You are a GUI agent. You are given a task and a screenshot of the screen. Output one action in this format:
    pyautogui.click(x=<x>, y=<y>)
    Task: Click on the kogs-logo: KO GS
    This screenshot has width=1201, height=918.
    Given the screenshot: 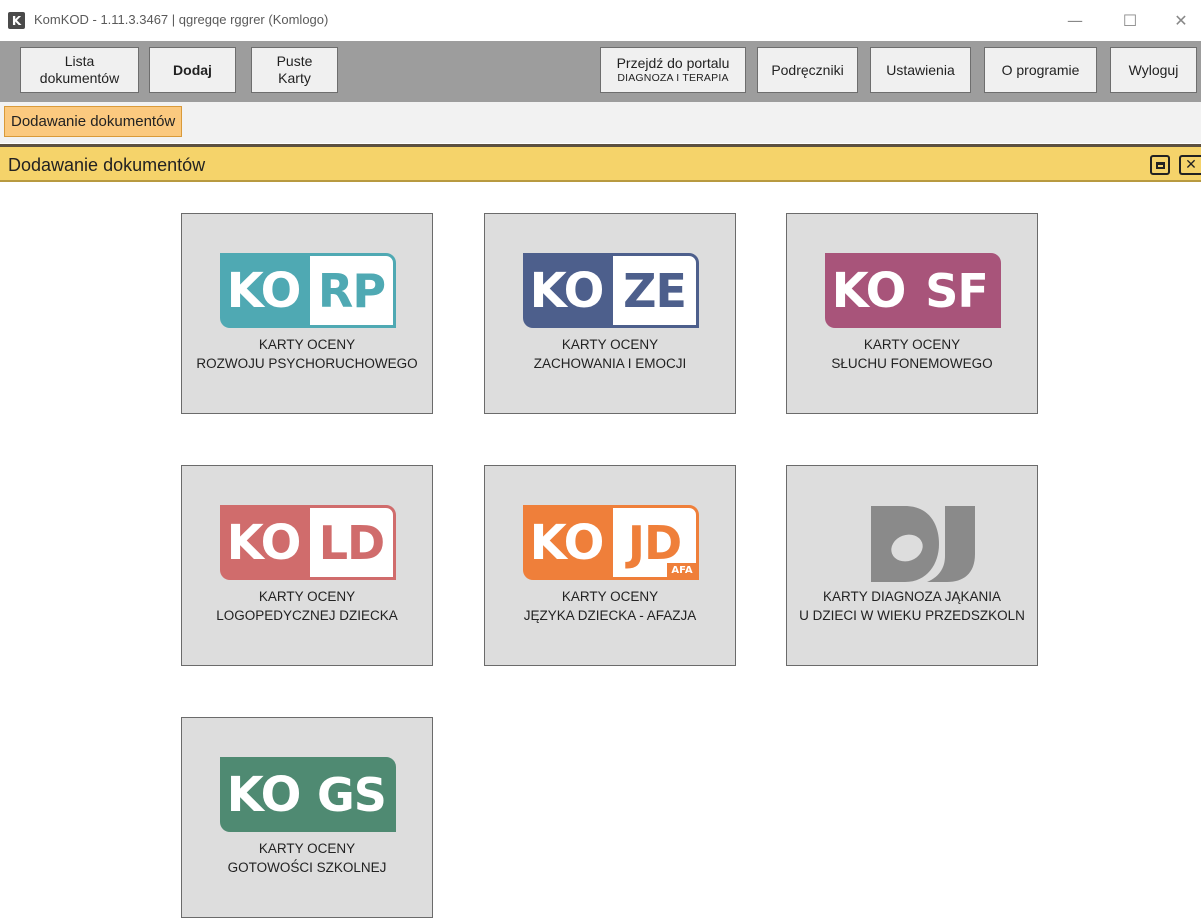 What is the action you would take?
    pyautogui.click(x=308, y=794)
    